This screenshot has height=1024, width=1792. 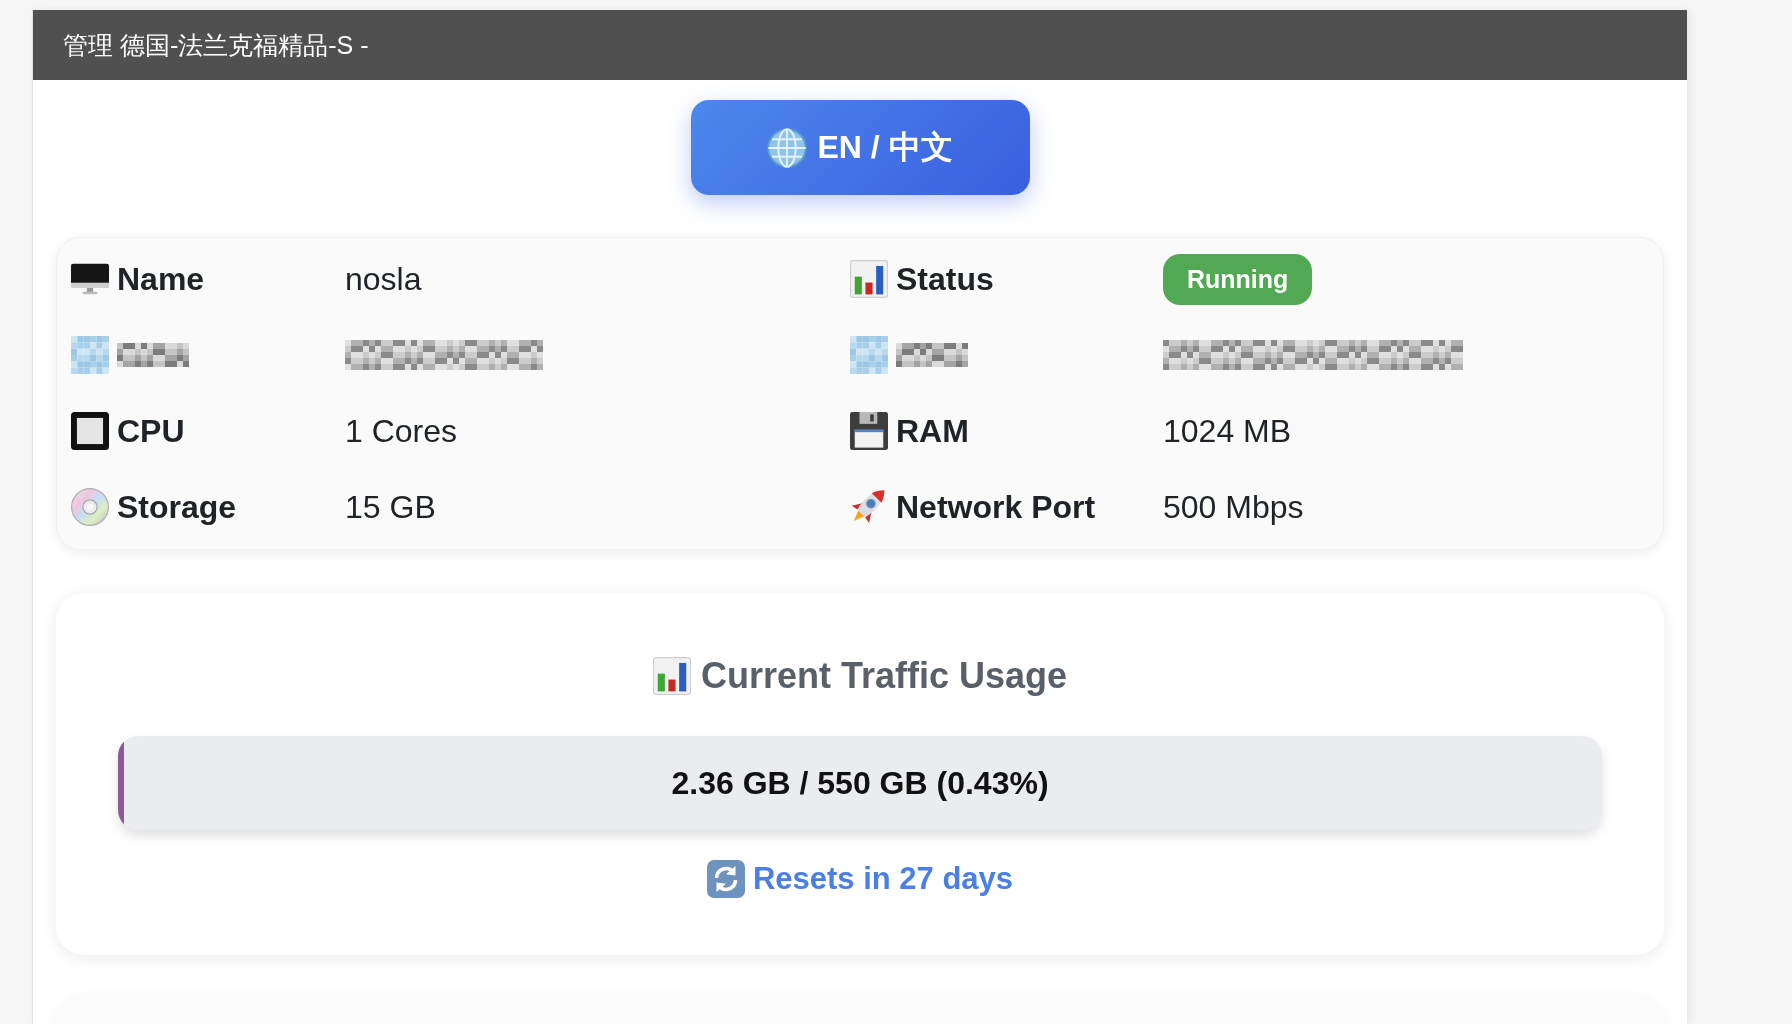 What do you see at coordinates (860, 783) in the screenshot?
I see `usage-reading: 2.36 GB / 550 GB (0.43%)` at bounding box center [860, 783].